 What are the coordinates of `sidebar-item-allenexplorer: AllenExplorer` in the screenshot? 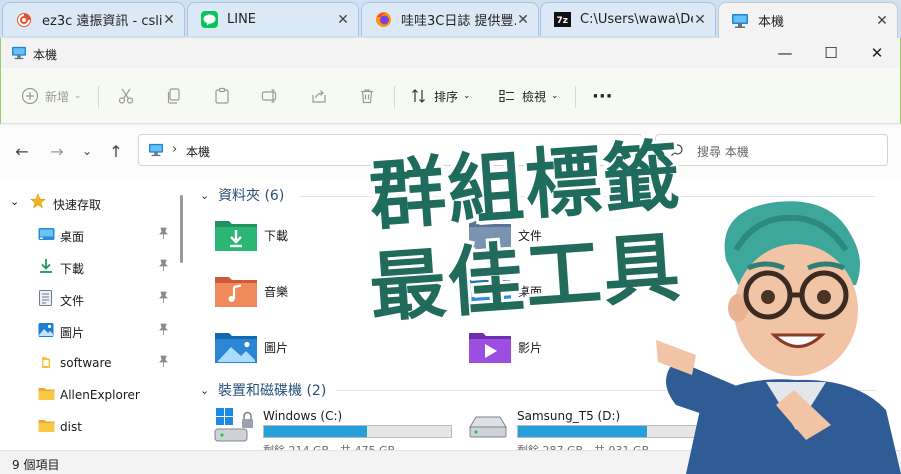 It's located at (89, 395).